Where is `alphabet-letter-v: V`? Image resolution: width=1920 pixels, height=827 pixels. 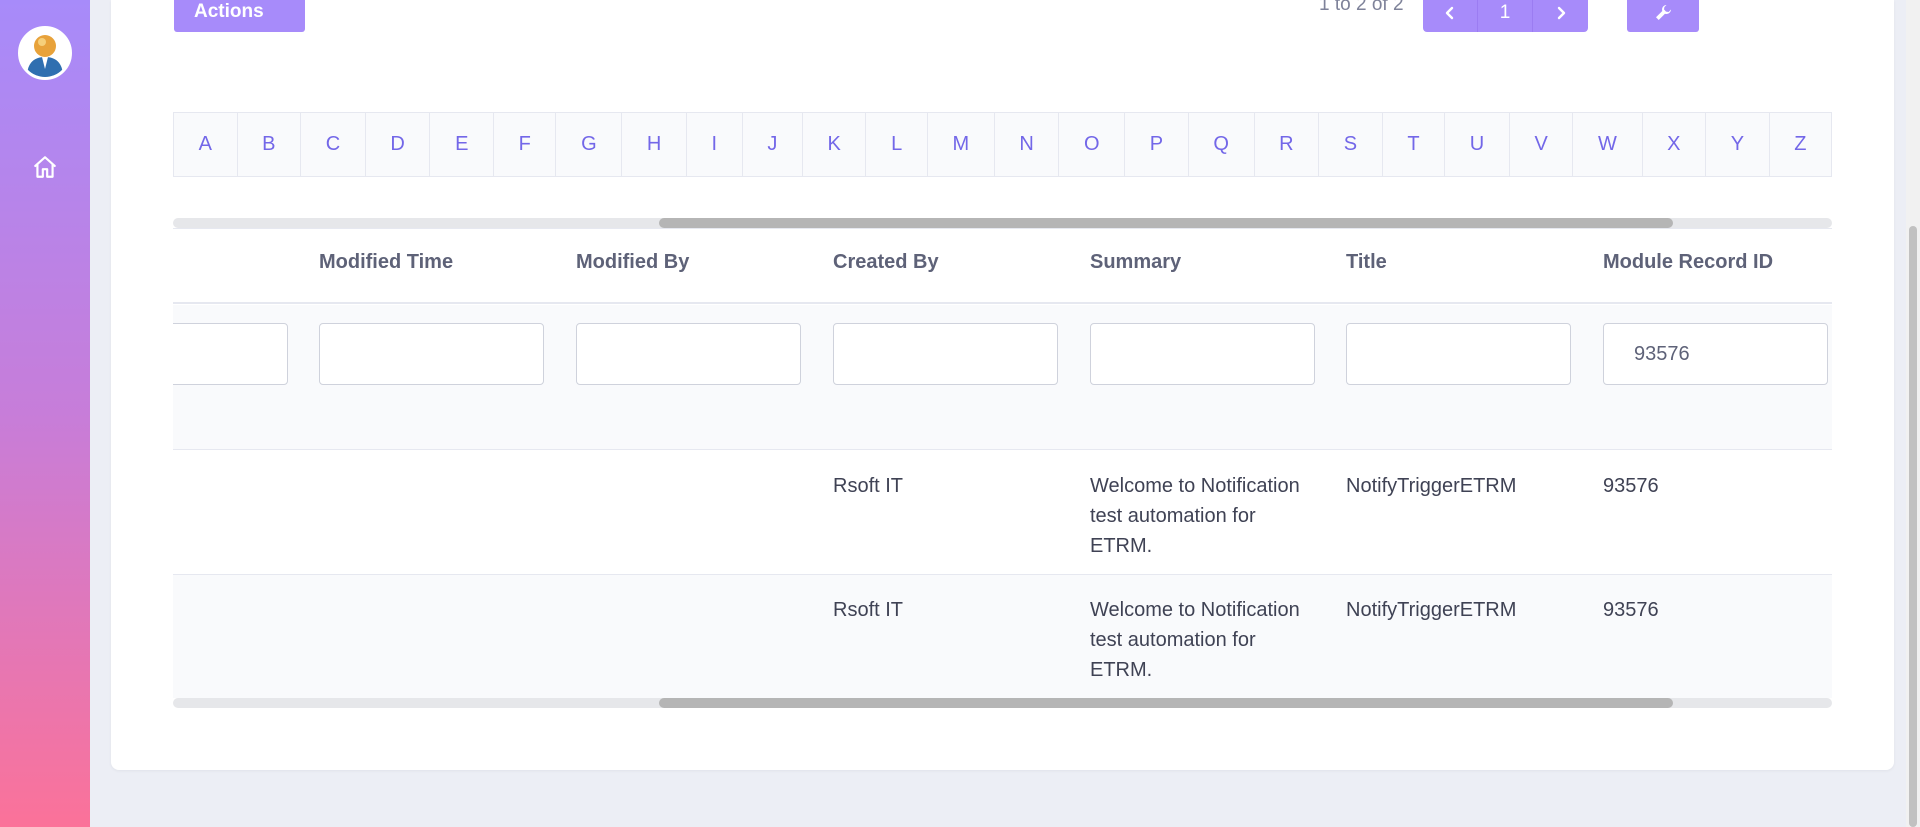 alphabet-letter-v: V is located at coordinates (1542, 144).